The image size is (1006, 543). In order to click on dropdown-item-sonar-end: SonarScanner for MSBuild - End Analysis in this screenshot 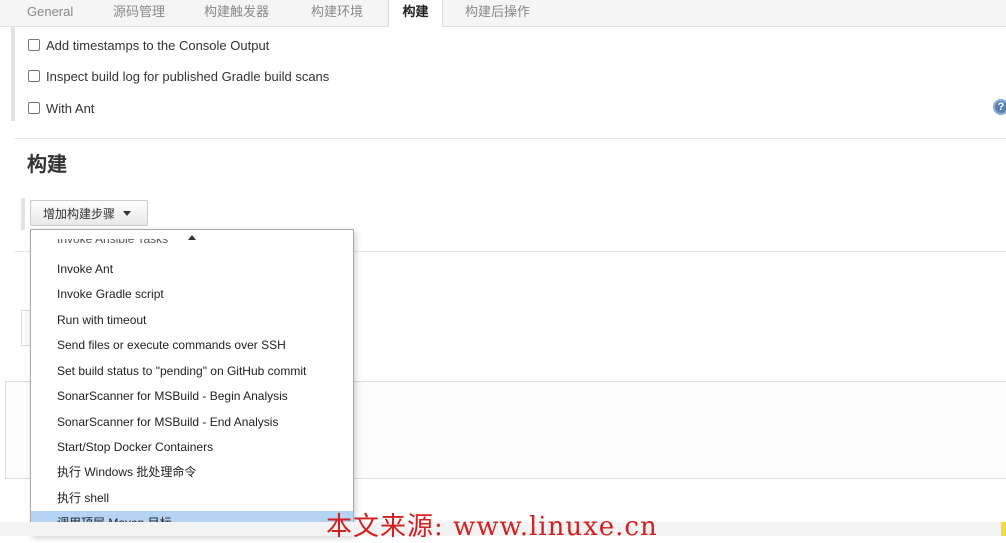, I will do `click(192, 422)`.